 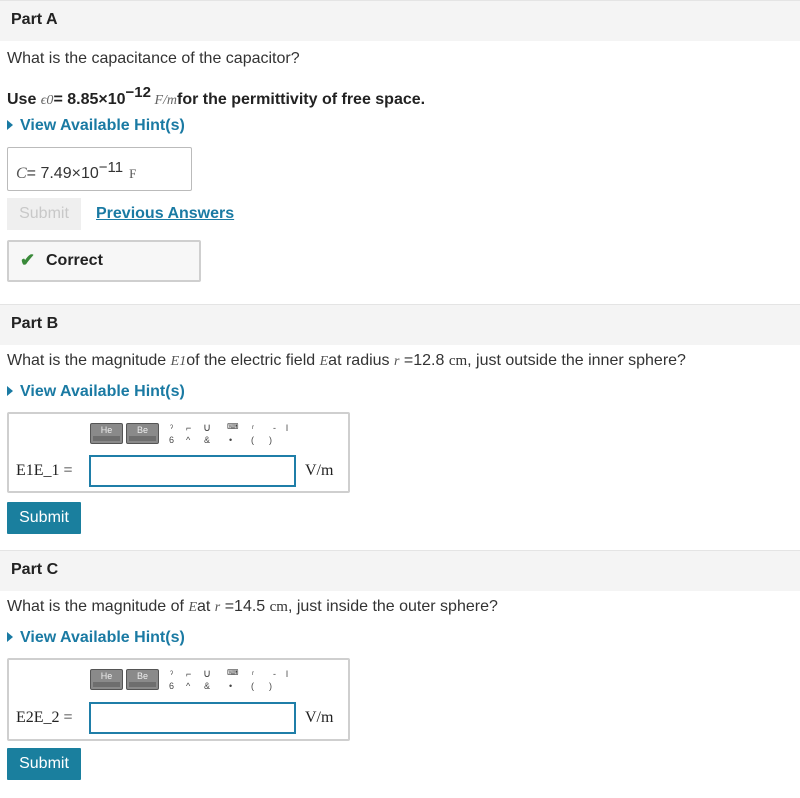 What do you see at coordinates (44, 214) in the screenshot?
I see `part-a-submit-button: Submit` at bounding box center [44, 214].